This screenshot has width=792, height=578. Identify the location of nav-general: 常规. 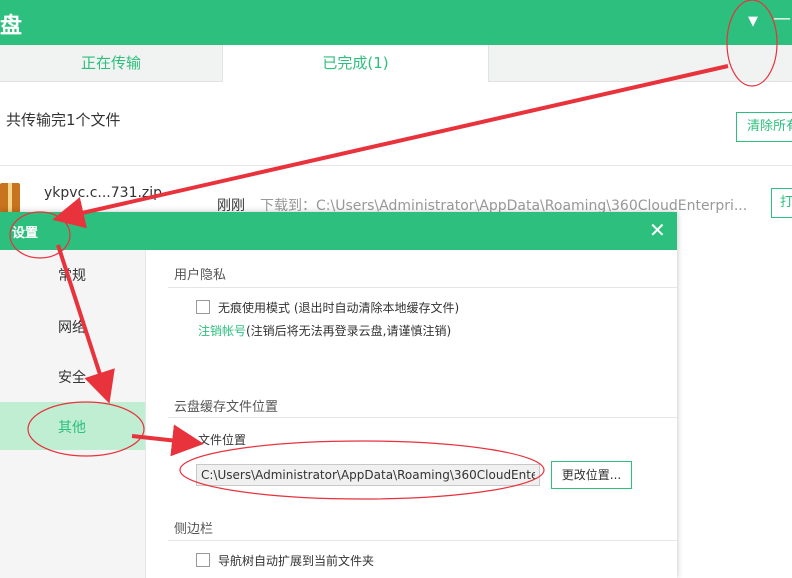
(72, 274).